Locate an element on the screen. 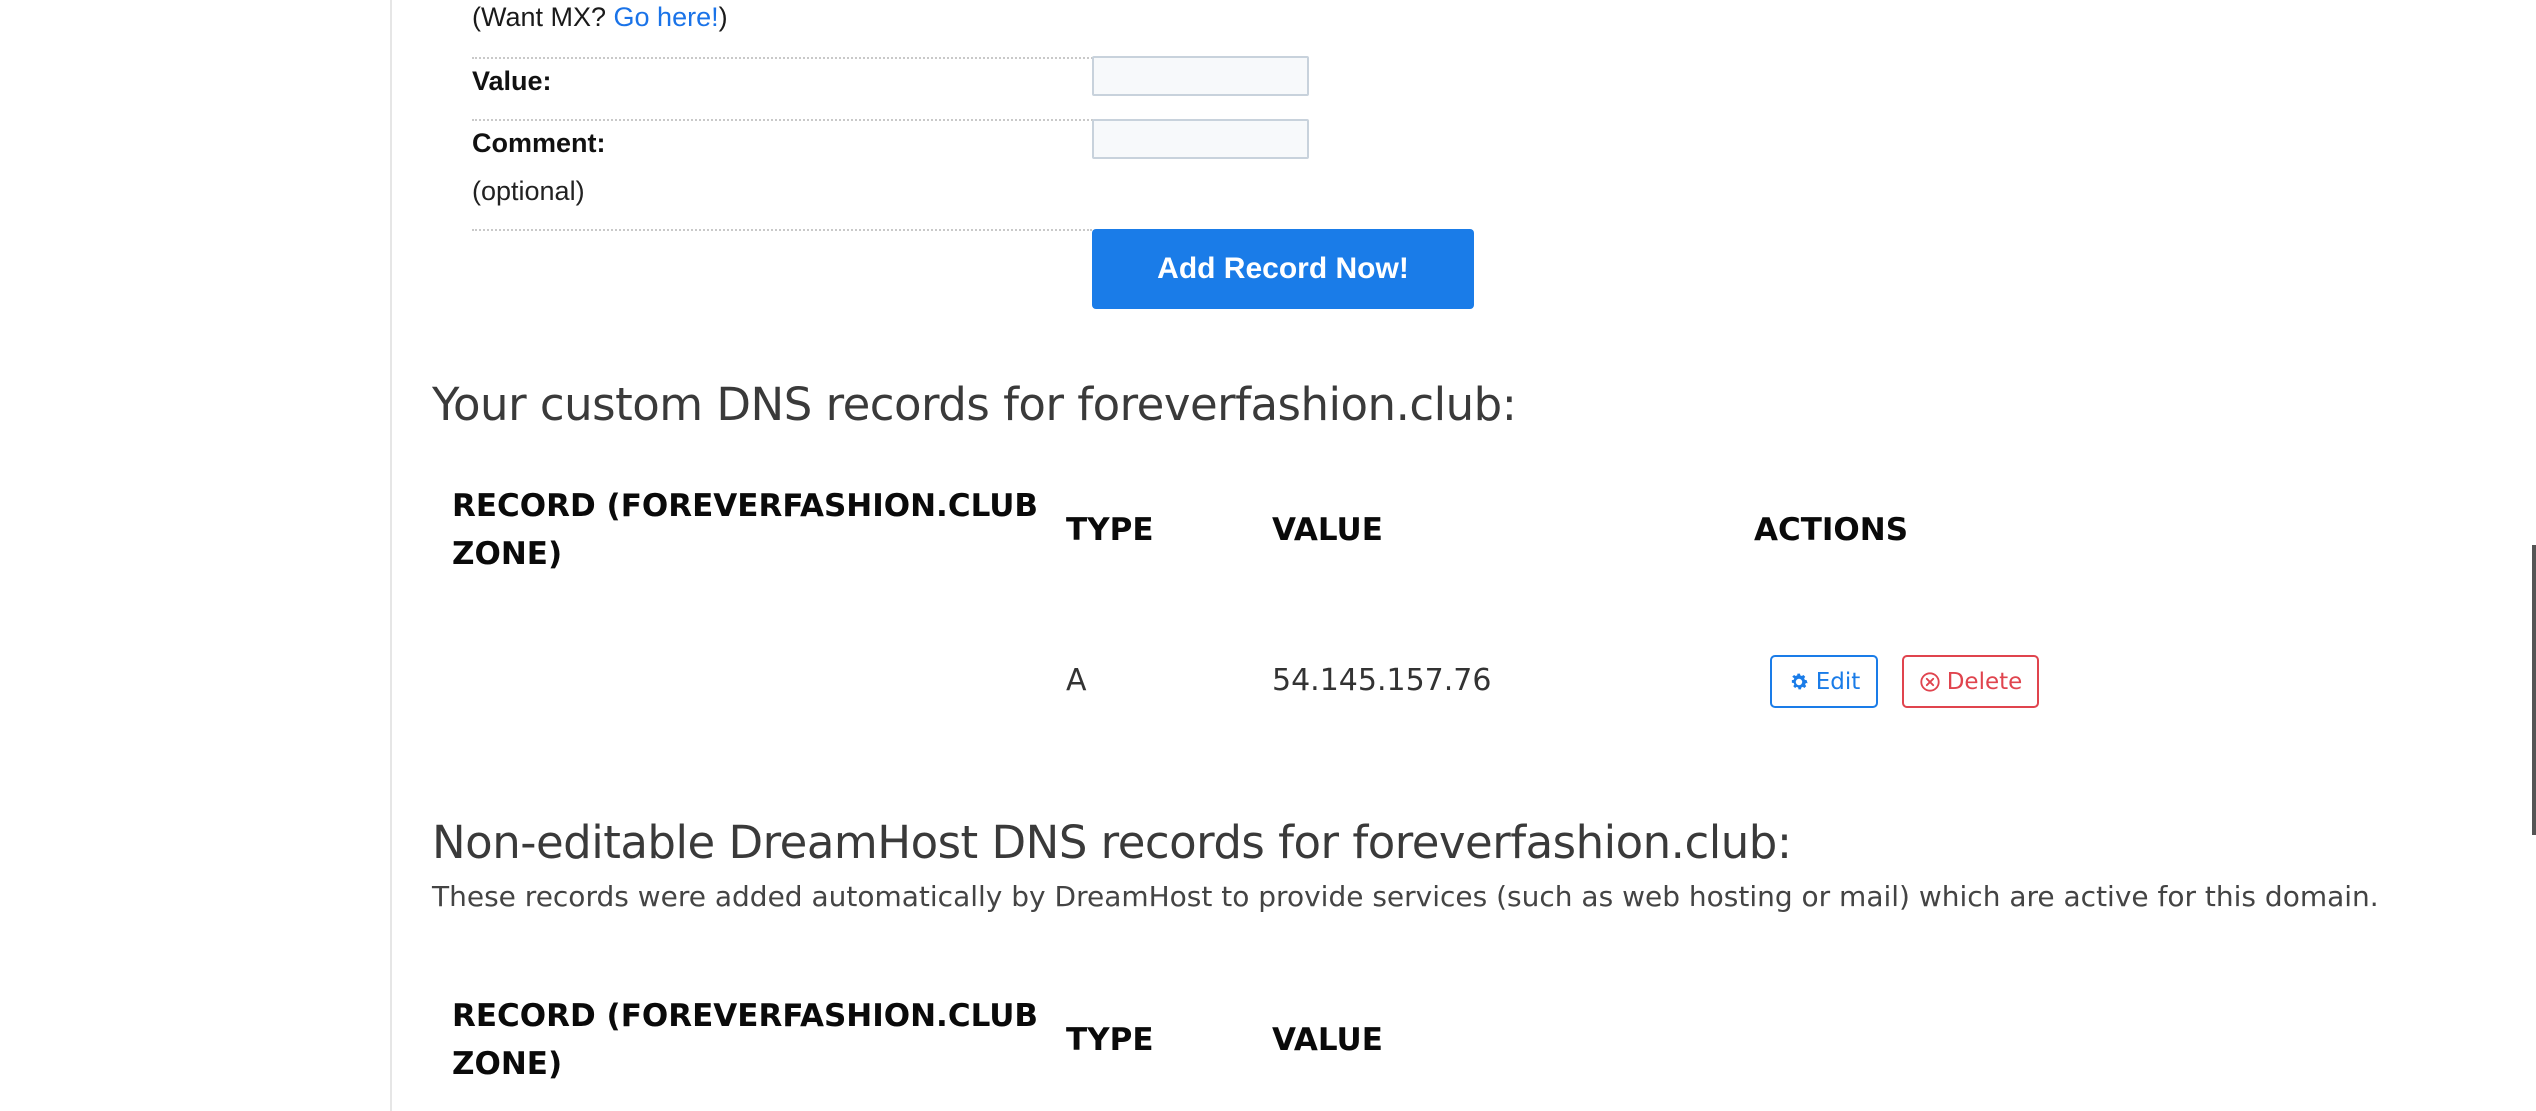 The width and height of the screenshot is (2536, 1111). delete-record-button: Delete is located at coordinates (1970, 681).